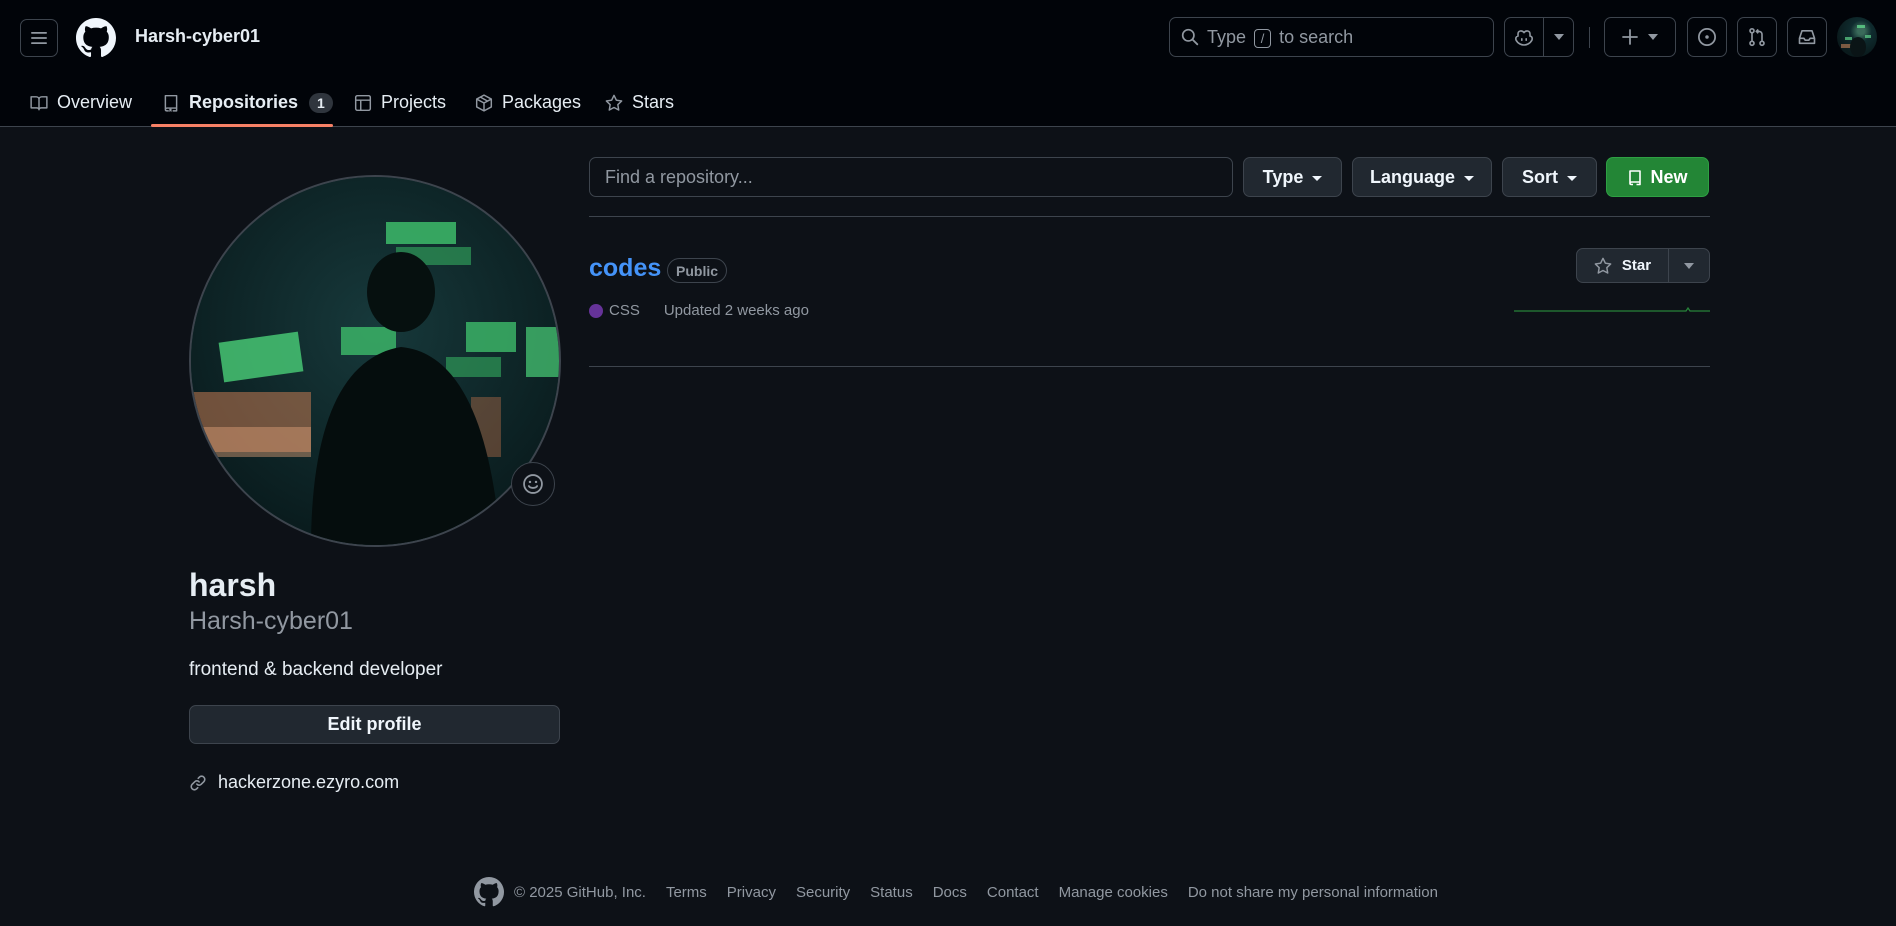 This screenshot has width=1896, height=926. What do you see at coordinates (950, 892) in the screenshot?
I see `footer-link-docs: Docs` at bounding box center [950, 892].